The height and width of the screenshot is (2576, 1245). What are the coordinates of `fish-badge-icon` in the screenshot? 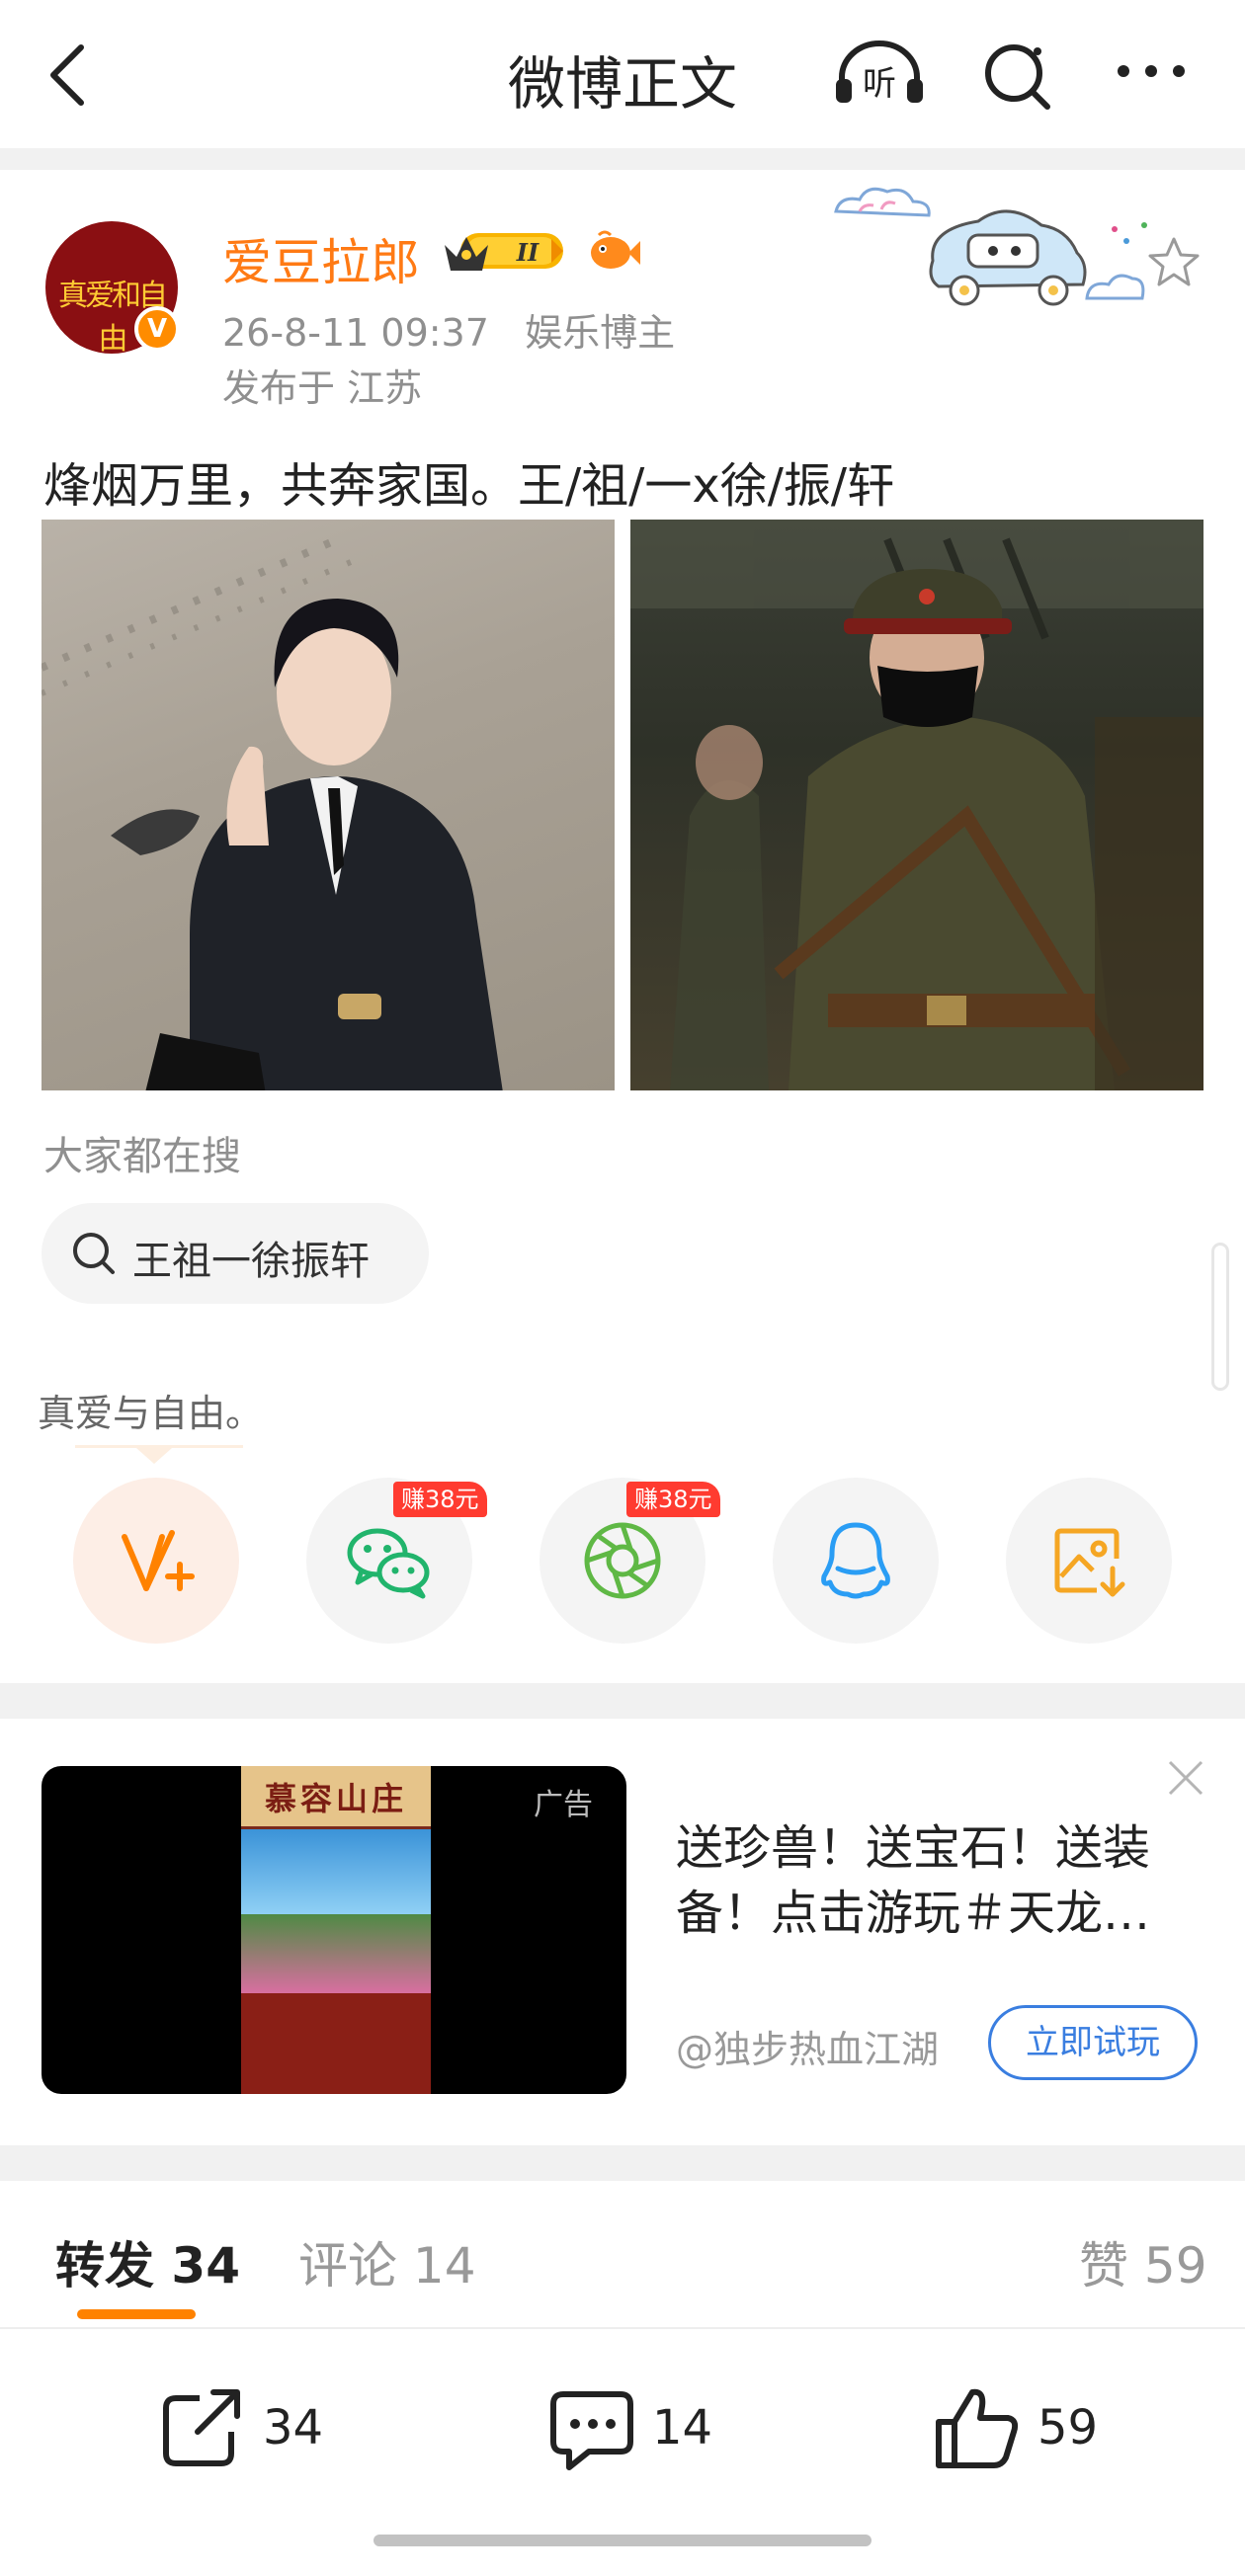 It's located at (612, 252).